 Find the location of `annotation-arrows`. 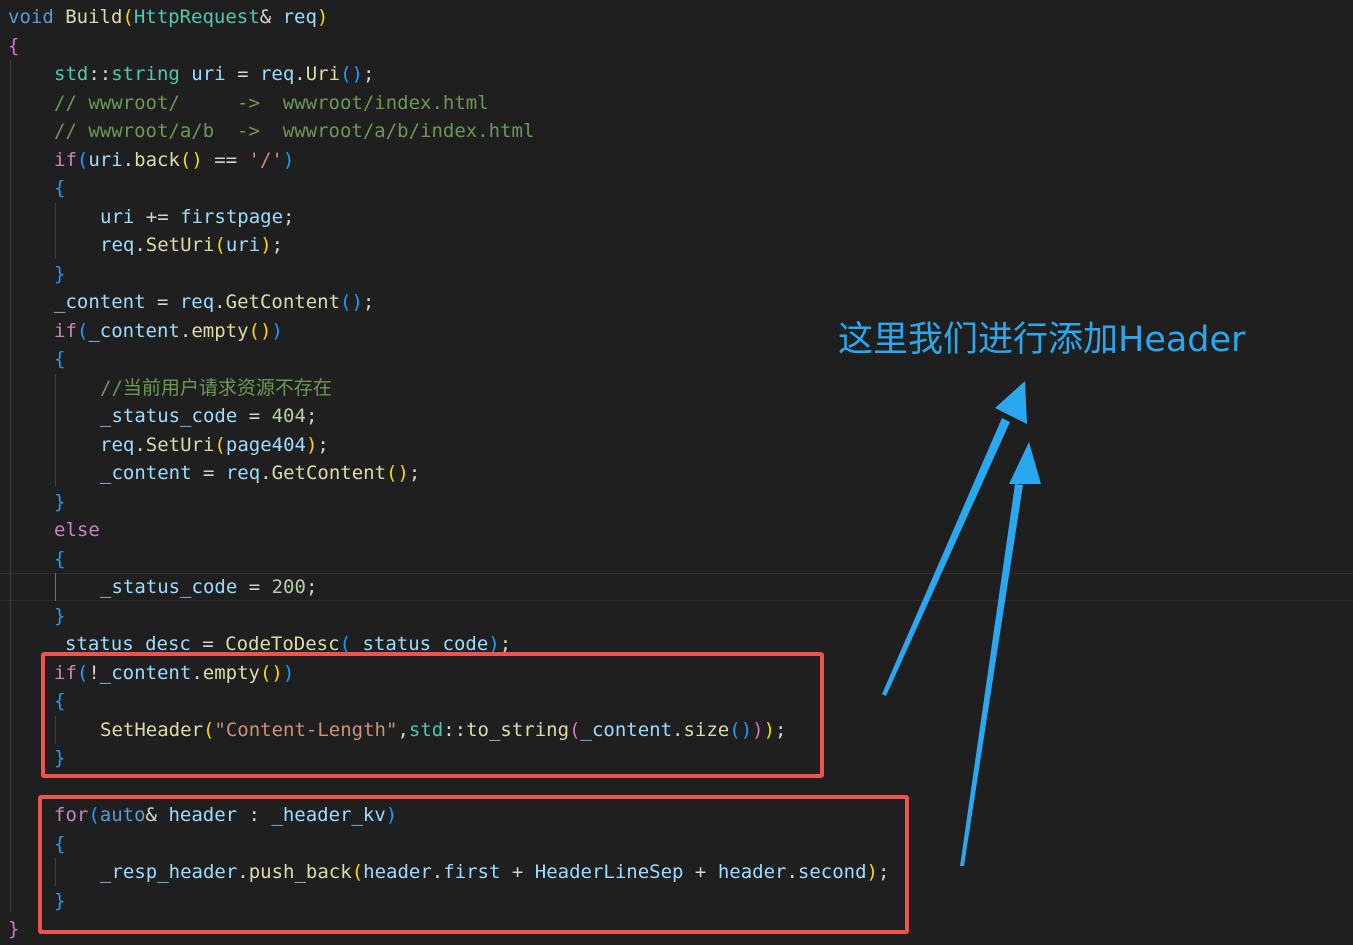

annotation-arrows is located at coordinates (961, 623).